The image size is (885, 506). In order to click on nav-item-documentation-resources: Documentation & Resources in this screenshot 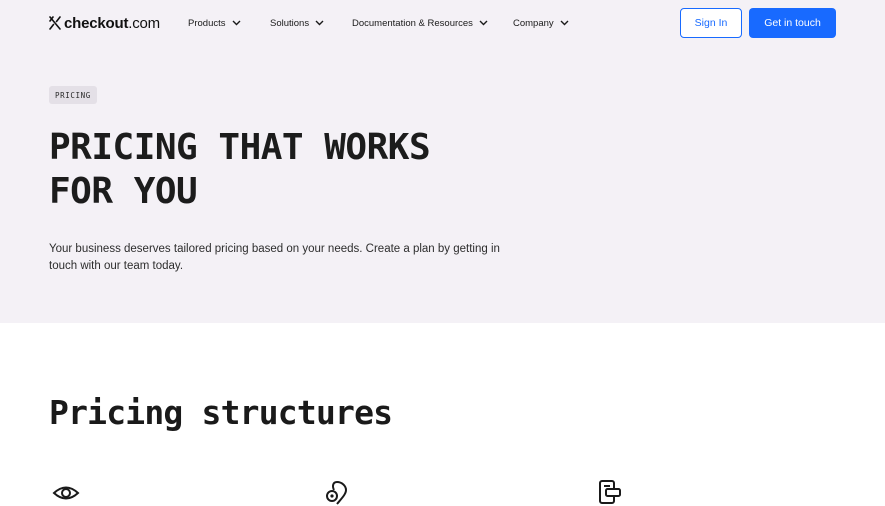, I will do `click(420, 23)`.